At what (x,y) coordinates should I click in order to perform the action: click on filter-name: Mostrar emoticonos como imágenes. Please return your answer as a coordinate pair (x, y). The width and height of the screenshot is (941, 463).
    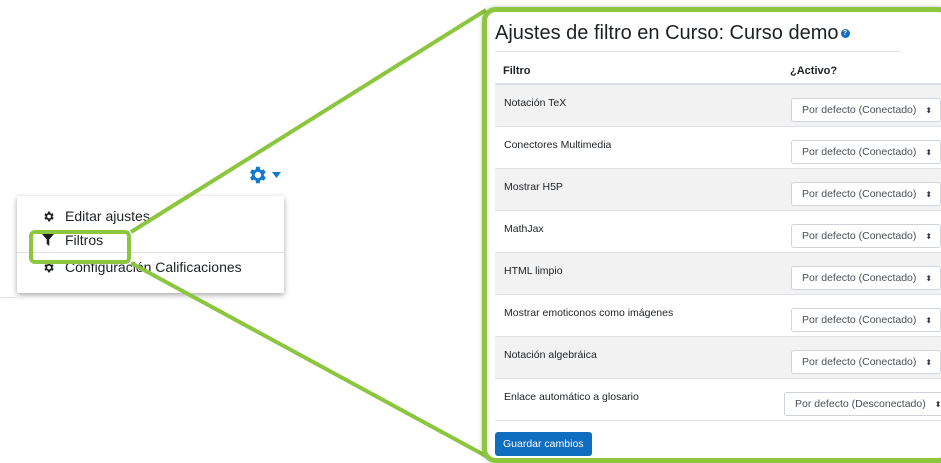
    Looking at the image, I should click on (589, 313).